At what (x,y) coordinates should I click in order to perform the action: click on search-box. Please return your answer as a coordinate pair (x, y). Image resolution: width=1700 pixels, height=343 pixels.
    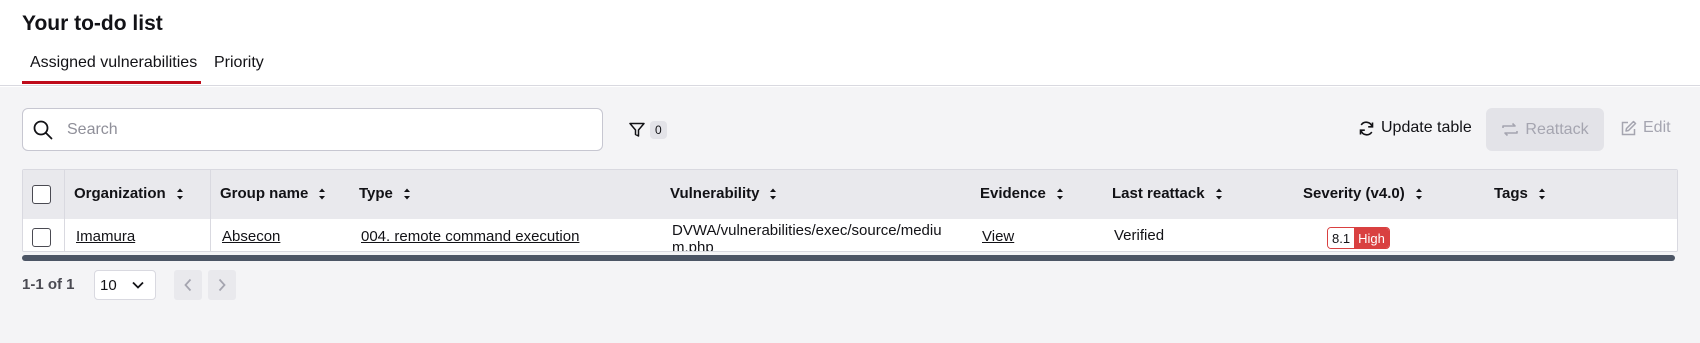
    Looking at the image, I should click on (312, 129).